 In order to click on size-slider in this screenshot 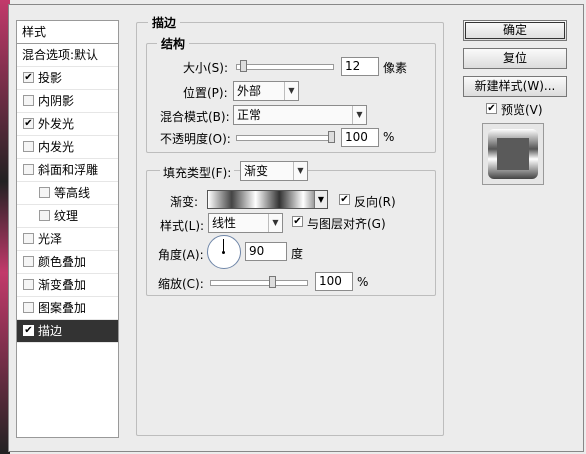, I will do `click(285, 66)`.